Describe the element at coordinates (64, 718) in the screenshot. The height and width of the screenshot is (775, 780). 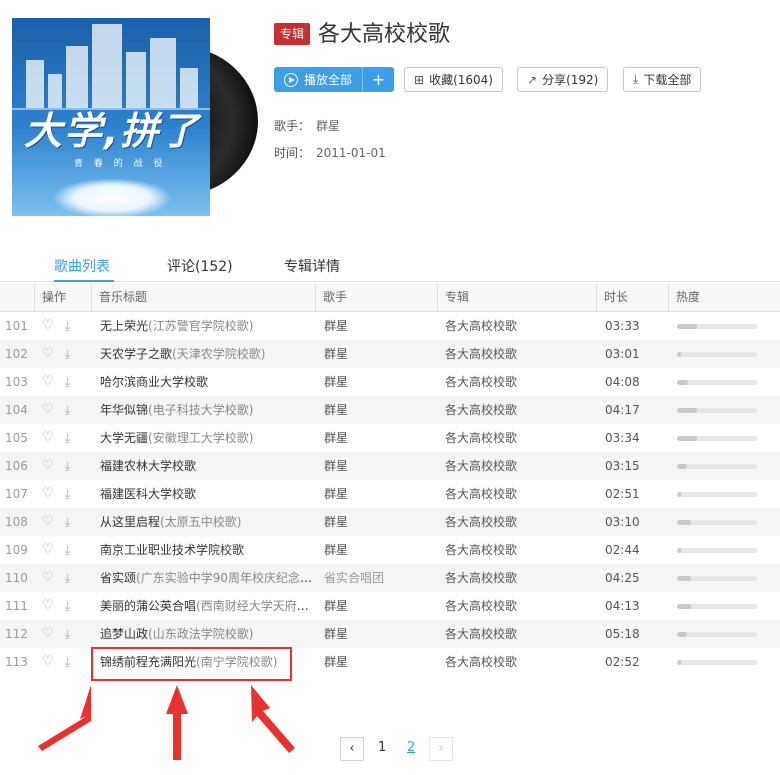
I see `arrow-left` at that location.